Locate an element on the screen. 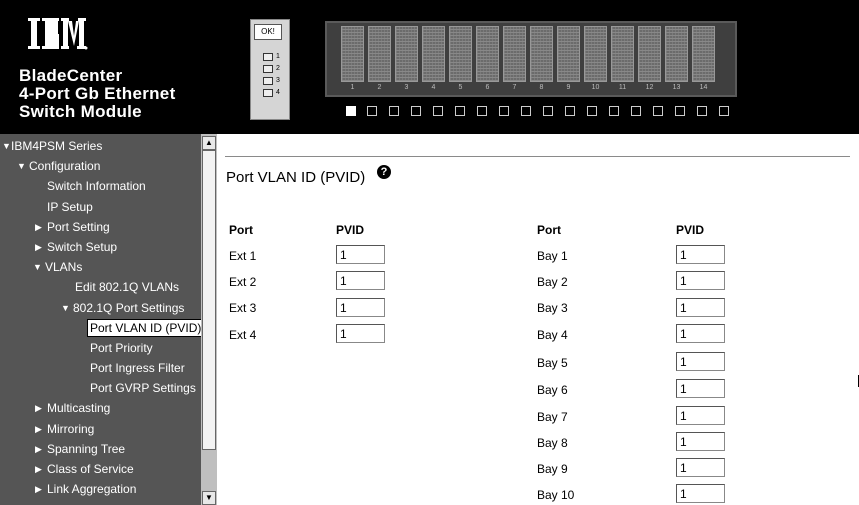  nav-item-multicasting: ▶ Multicasting is located at coordinates (100, 408).